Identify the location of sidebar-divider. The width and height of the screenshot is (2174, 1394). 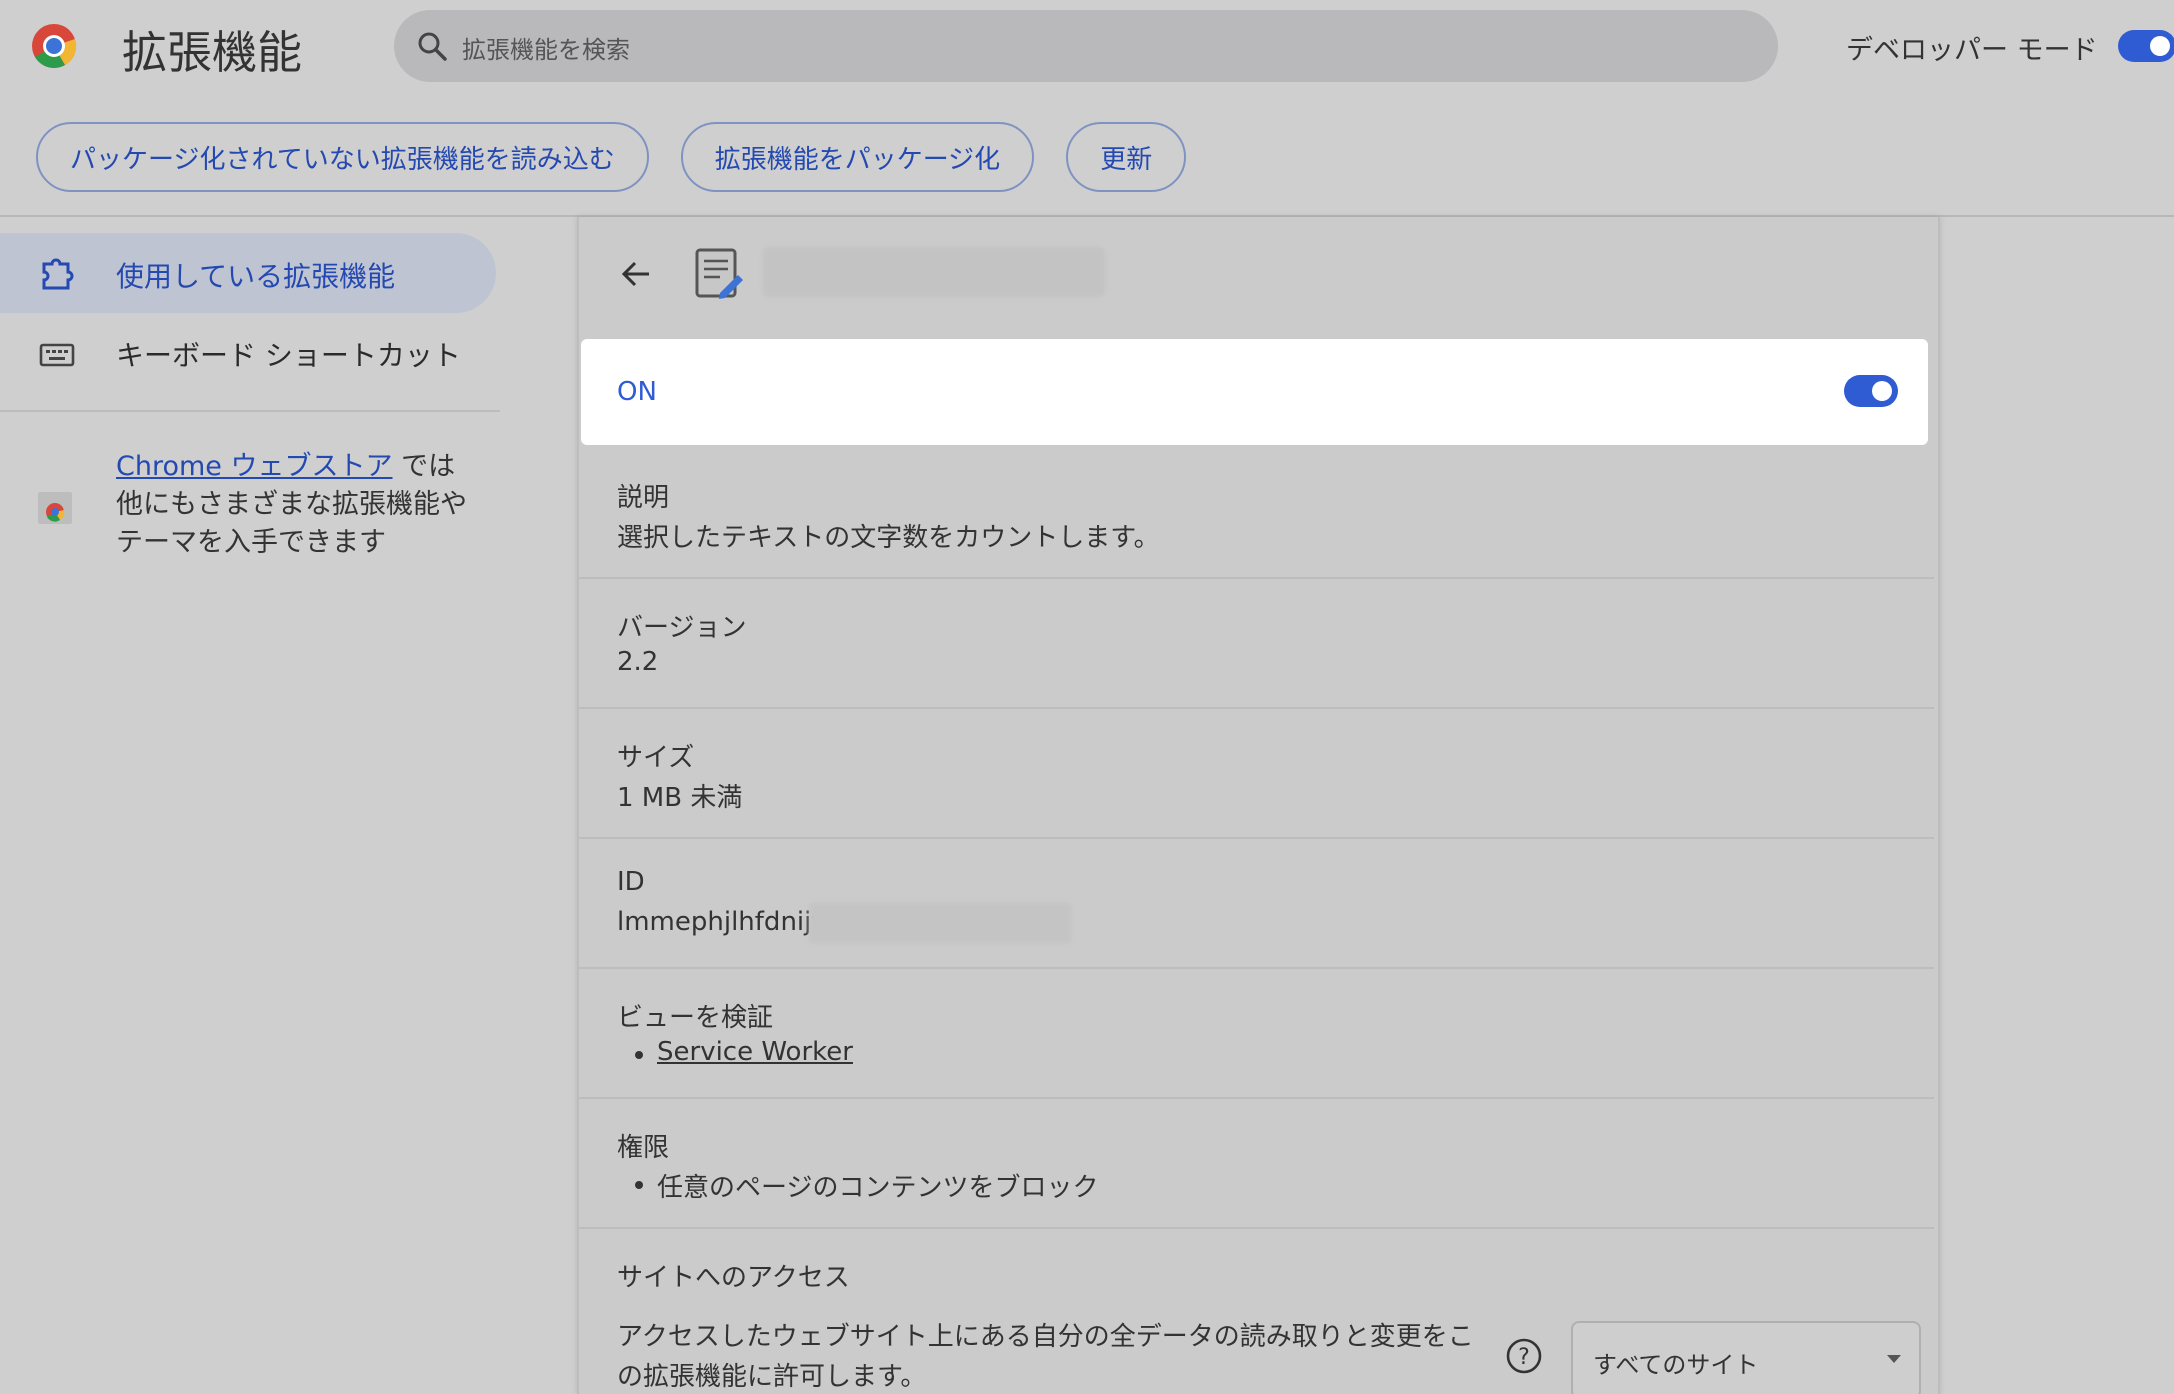
(250, 411).